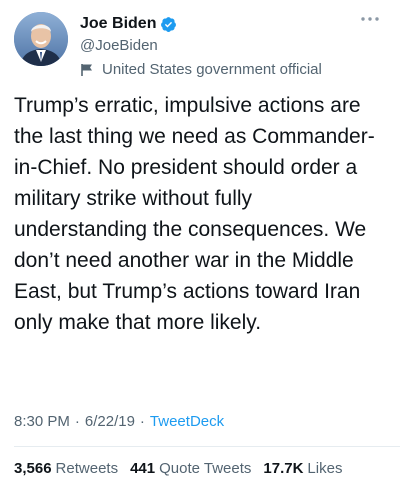 Image resolution: width=400 pixels, height=490 pixels. Describe the element at coordinates (87, 70) in the screenshot. I see `flag-icon` at that location.